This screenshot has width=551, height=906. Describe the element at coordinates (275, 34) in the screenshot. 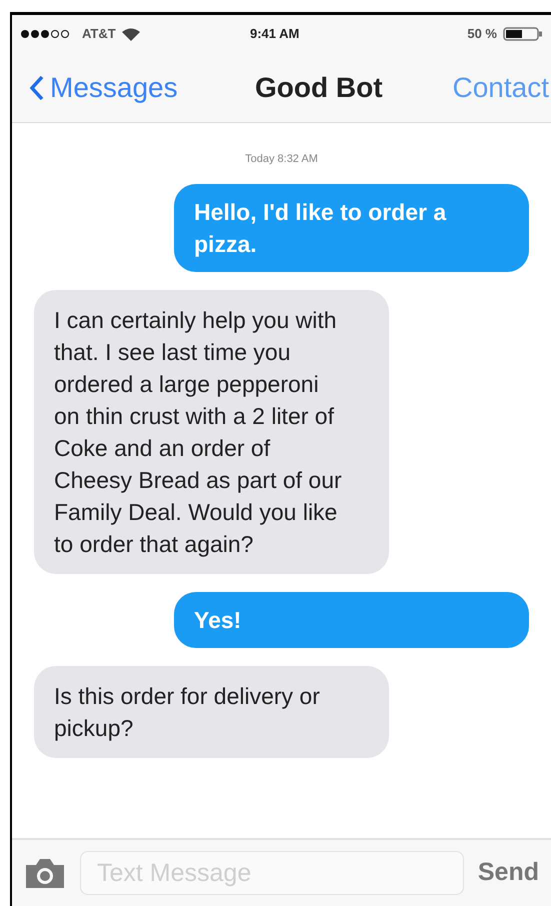

I see `status-time: 9:41 AM` at that location.